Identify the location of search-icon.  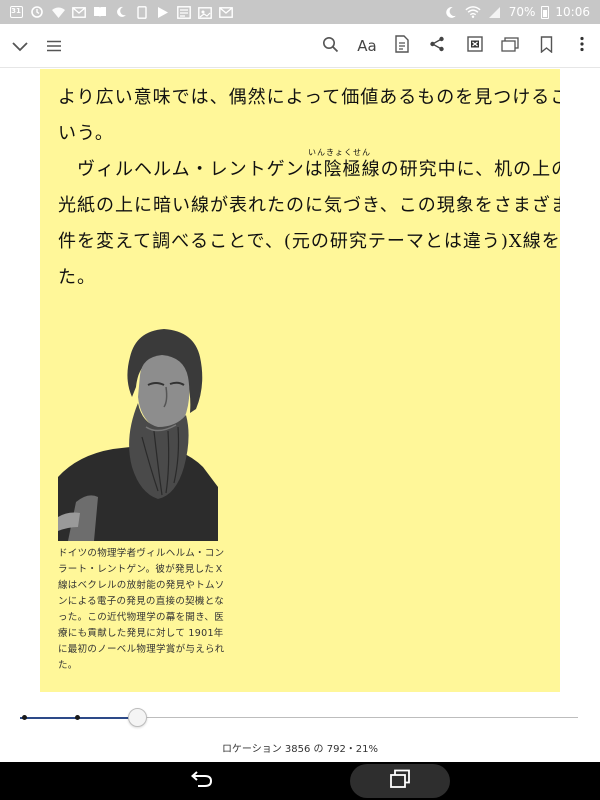
(330, 46).